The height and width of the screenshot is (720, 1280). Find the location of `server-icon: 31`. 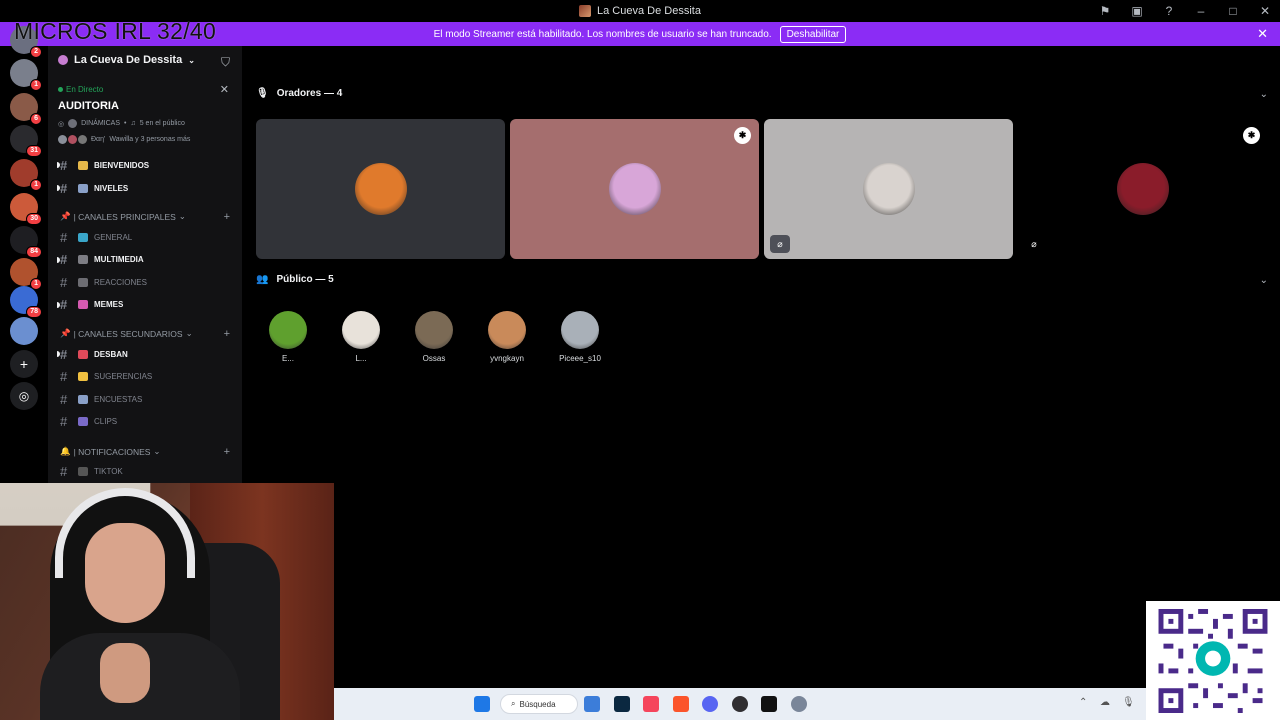

server-icon: 31 is located at coordinates (26, 141).